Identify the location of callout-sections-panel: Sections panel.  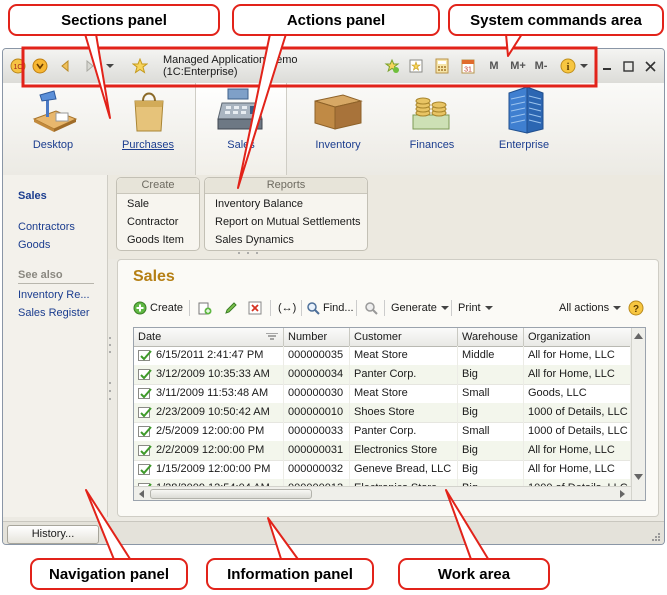
(114, 20).